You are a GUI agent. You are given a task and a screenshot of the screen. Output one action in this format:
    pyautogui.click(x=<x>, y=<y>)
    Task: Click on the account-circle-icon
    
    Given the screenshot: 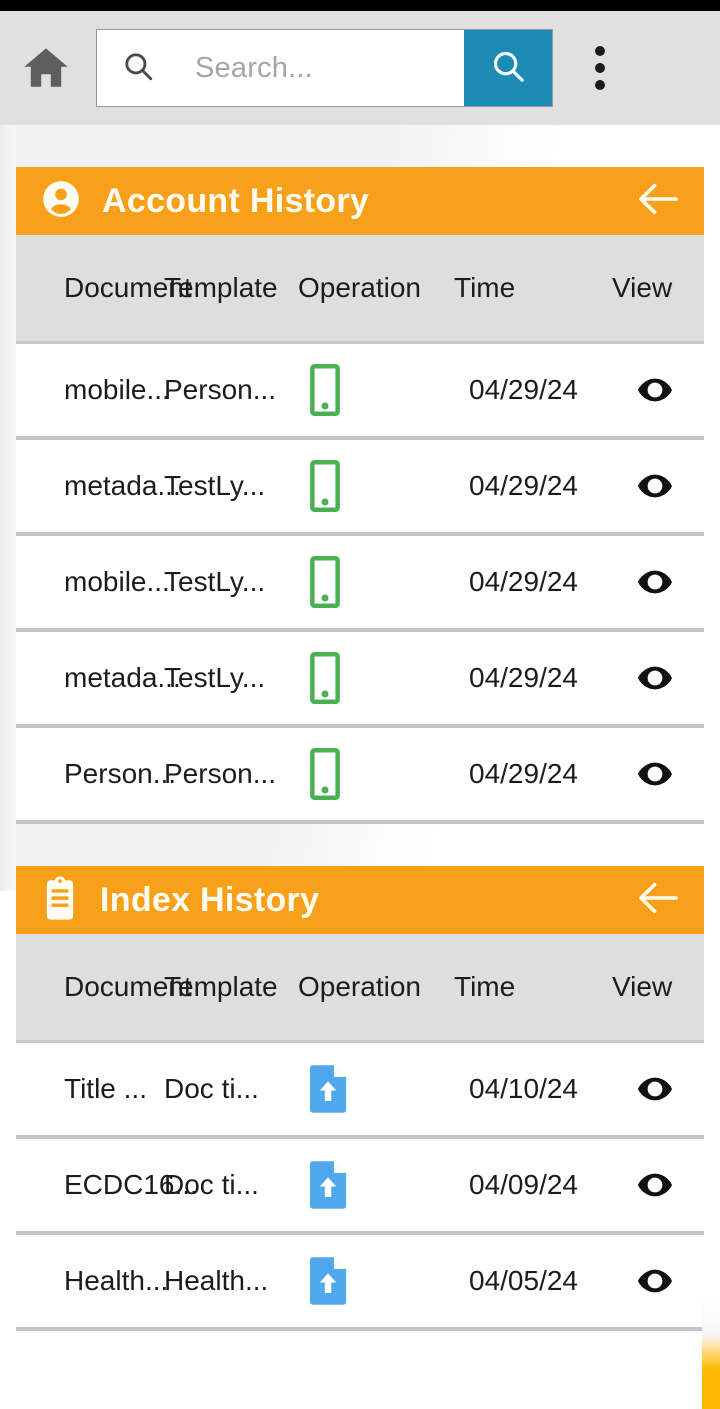 What is the action you would take?
    pyautogui.click(x=61, y=201)
    